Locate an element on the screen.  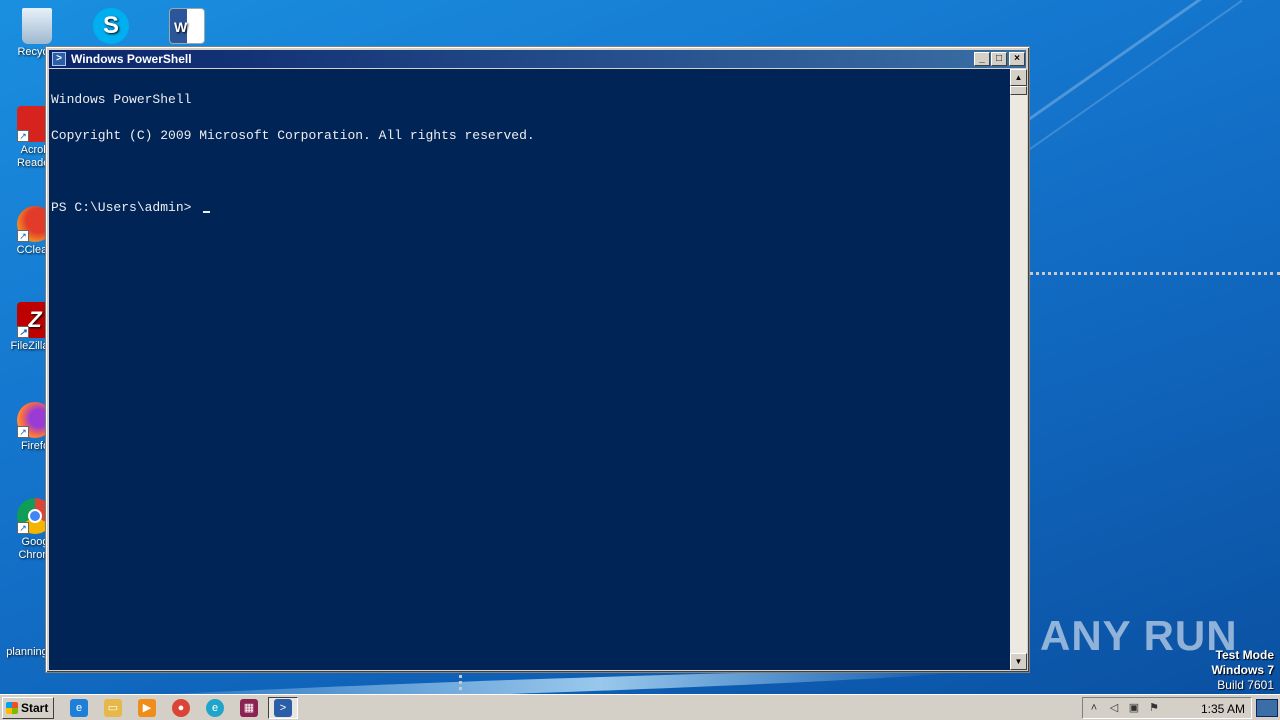
network-icon: ▣ is located at coordinates (1134, 708).